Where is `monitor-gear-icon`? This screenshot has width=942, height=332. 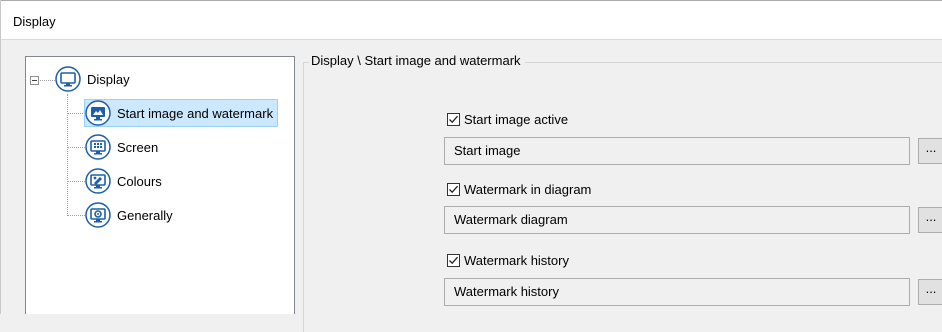 monitor-gear-icon is located at coordinates (98, 215).